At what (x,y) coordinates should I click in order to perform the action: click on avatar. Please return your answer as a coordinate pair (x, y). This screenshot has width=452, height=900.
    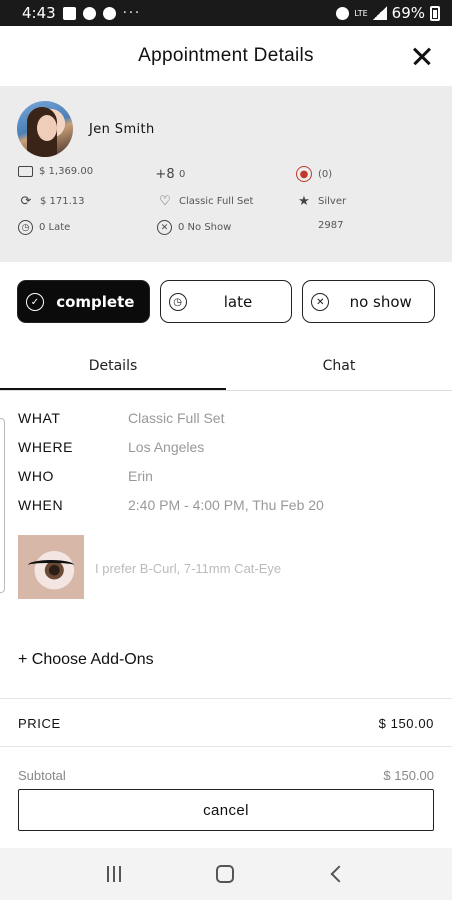
    Looking at the image, I should click on (45, 129).